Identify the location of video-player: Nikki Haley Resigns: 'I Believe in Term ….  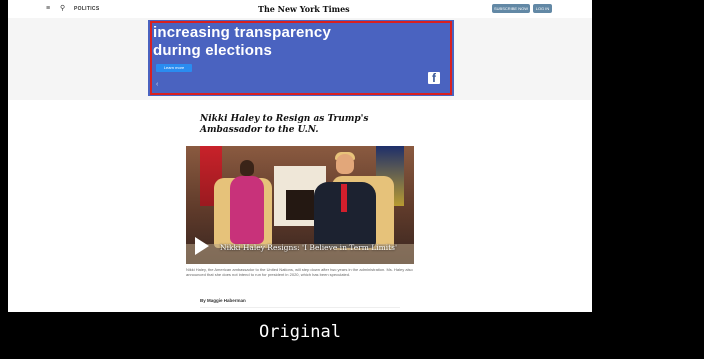
(300, 205).